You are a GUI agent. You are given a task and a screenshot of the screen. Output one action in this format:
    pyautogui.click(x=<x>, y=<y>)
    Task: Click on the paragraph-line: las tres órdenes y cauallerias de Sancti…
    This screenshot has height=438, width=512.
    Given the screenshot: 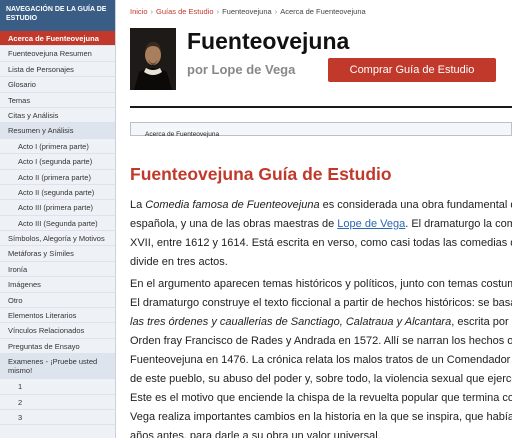 What is the action you would take?
    pyautogui.click(x=321, y=322)
    